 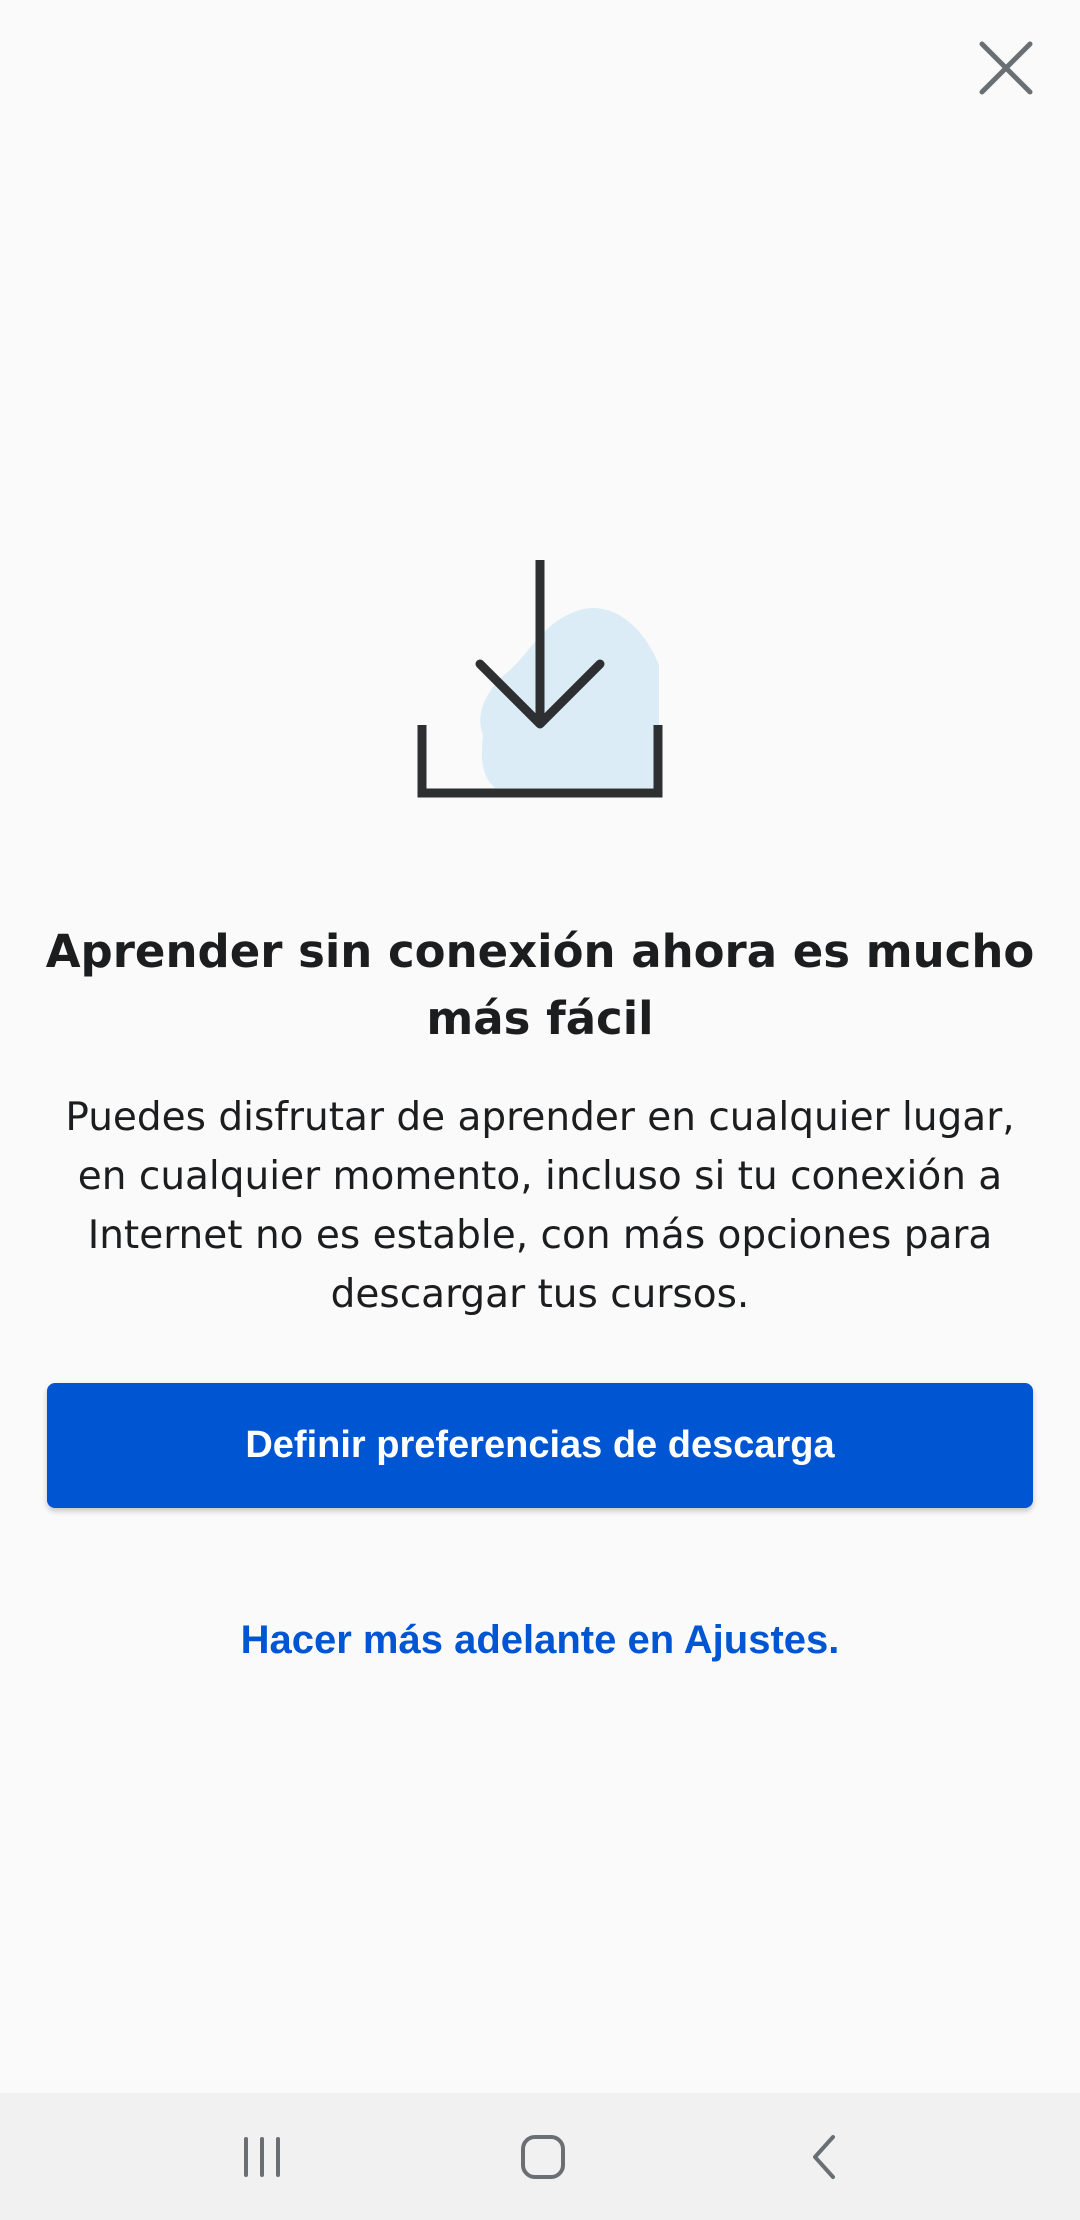 I want to click on recents-icon, so click(x=262, y=2156).